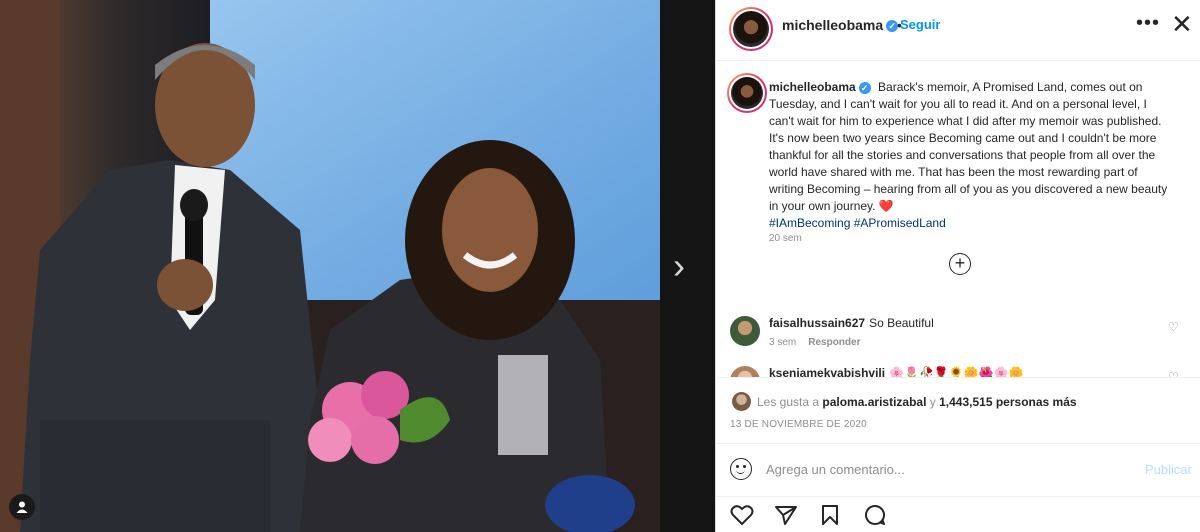 The width and height of the screenshot is (1200, 532). I want to click on close-icon: ✕, so click(1182, 24).